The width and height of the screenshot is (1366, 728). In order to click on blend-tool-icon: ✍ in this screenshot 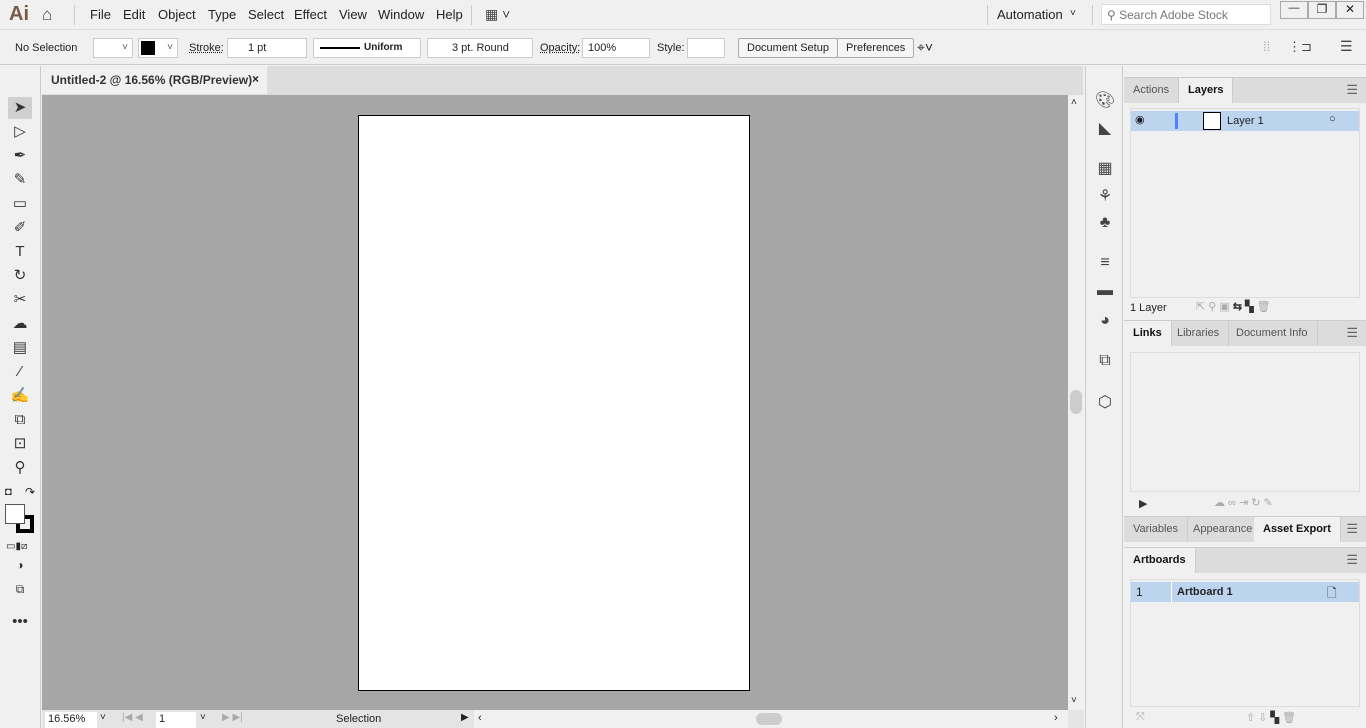, I will do `click(20, 396)`.